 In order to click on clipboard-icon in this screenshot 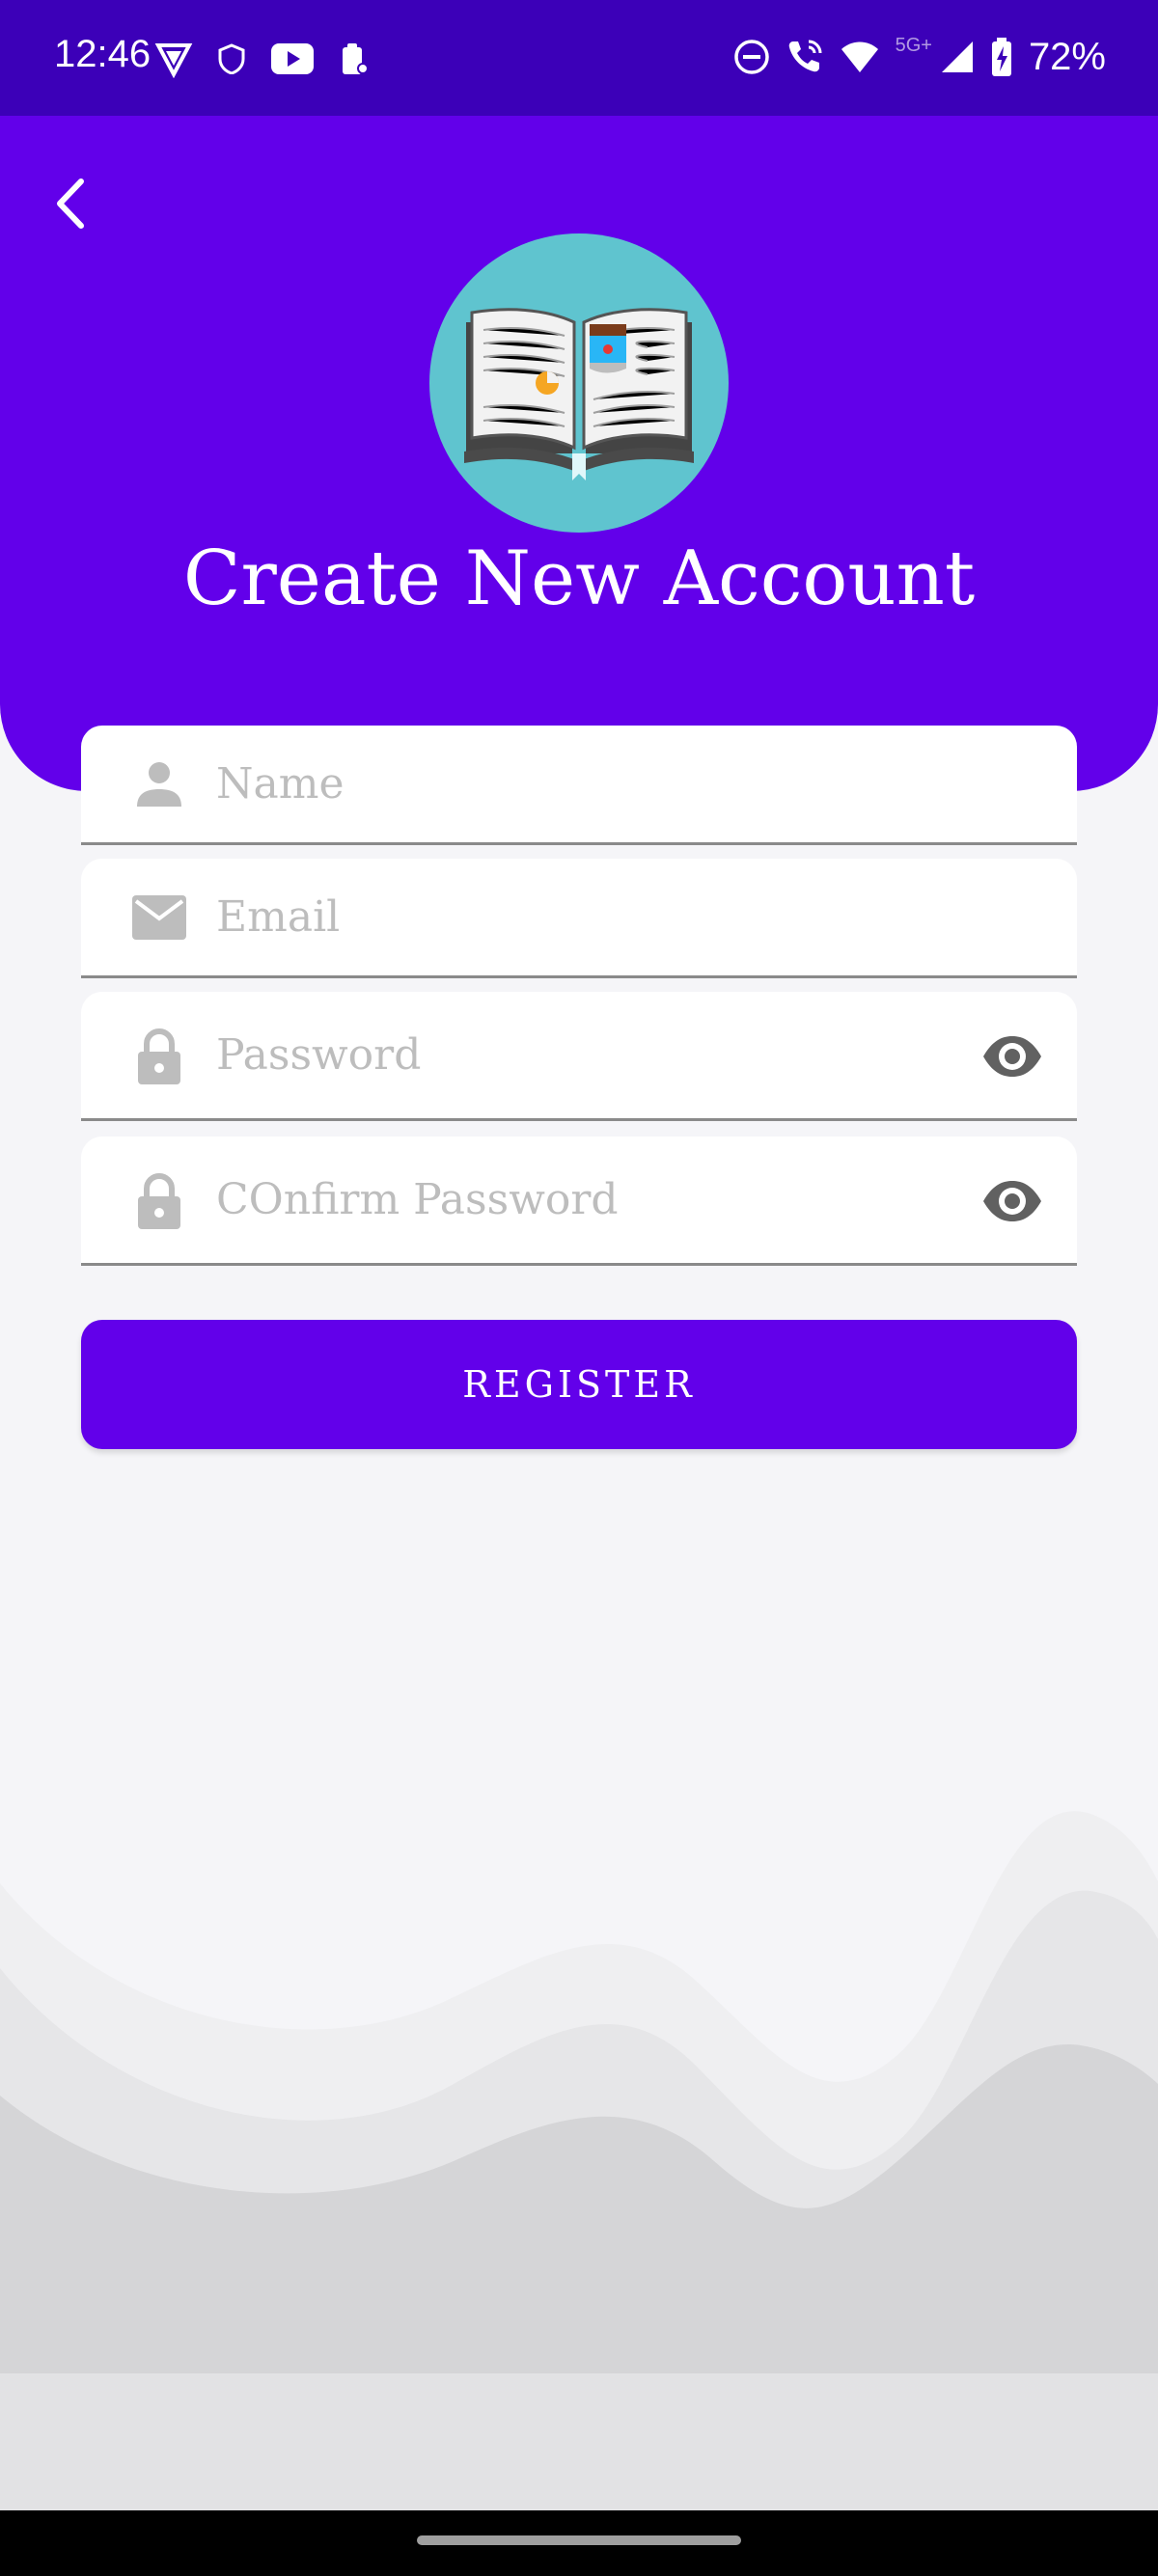, I will do `click(356, 59)`.